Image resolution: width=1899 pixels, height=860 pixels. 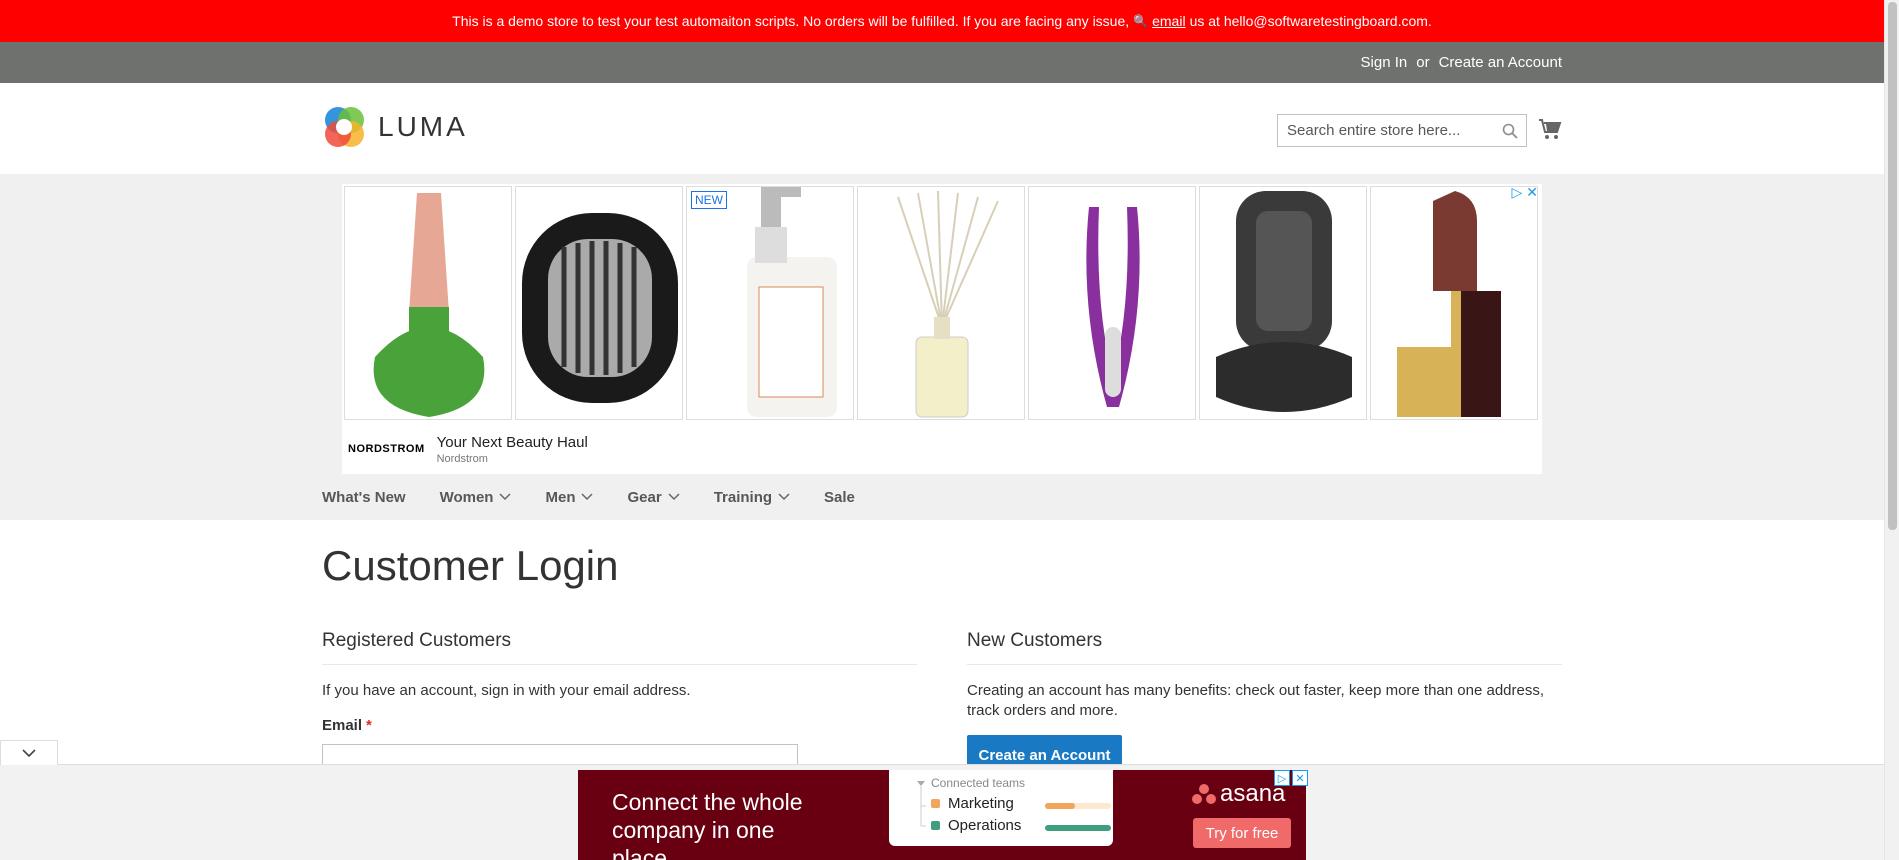 I want to click on tree-connector-icon, so click(x=921, y=804).